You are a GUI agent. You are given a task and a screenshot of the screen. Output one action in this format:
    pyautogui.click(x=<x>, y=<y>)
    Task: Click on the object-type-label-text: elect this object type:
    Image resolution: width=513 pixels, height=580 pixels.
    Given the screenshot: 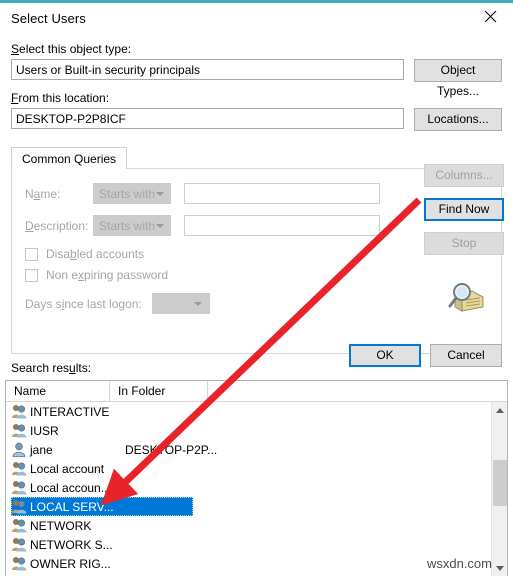 What is the action you would take?
    pyautogui.click(x=75, y=49)
    